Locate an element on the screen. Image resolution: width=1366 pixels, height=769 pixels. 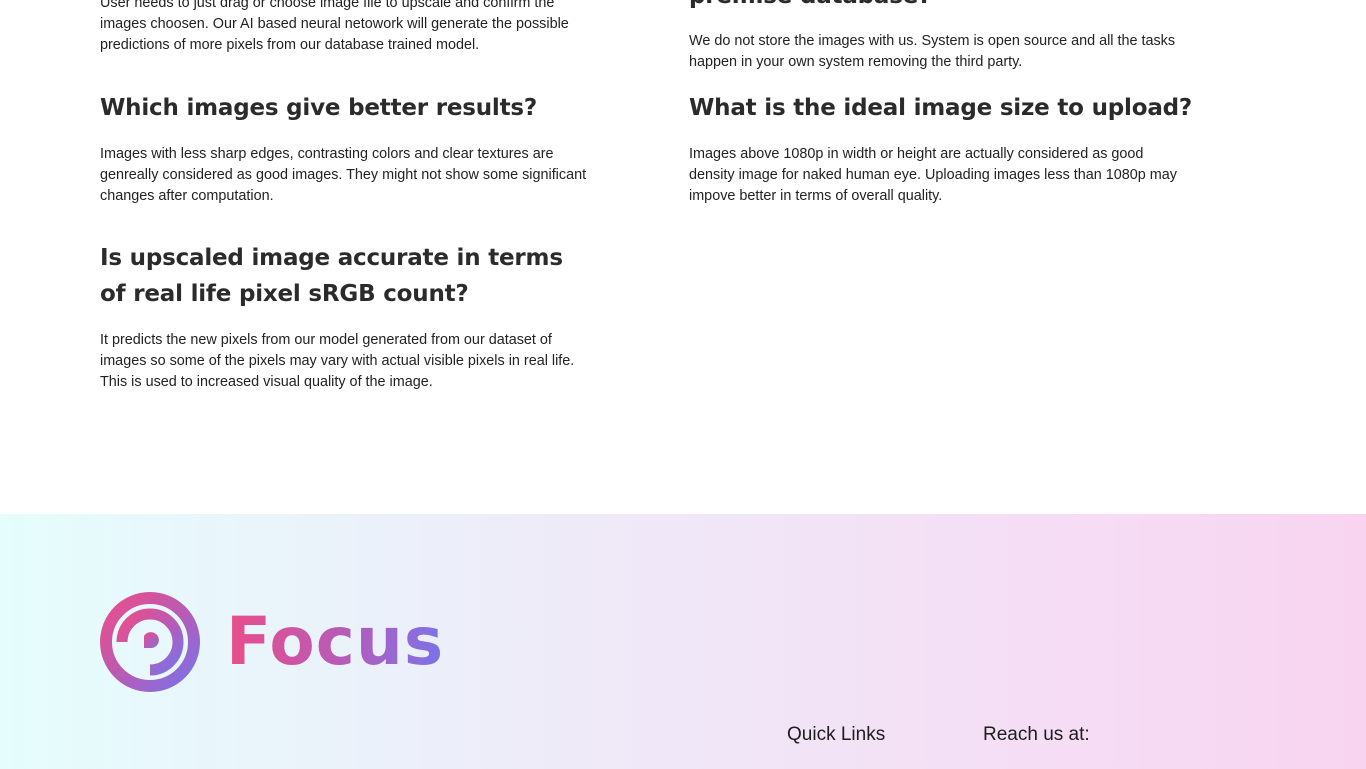
brand-name: Focus is located at coordinates (335, 642).